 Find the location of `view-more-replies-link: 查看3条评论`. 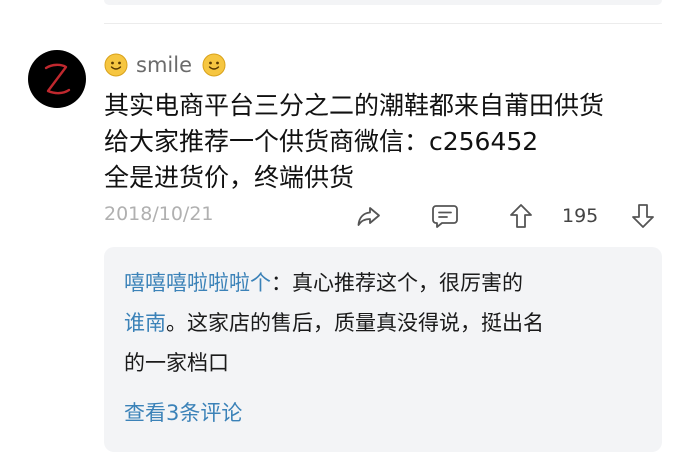

view-more-replies-link: 查看3条评论 is located at coordinates (183, 413).